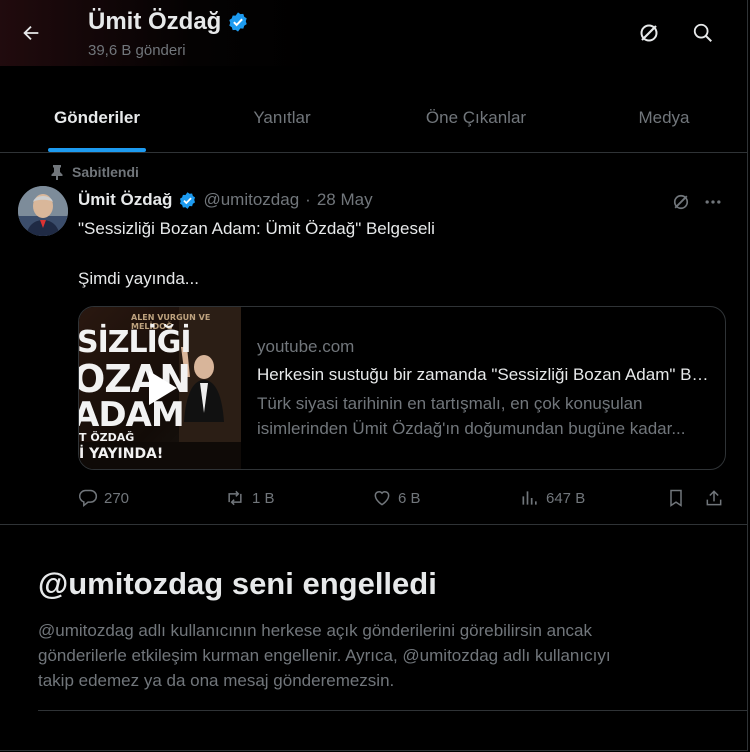 The image size is (750, 752). I want to click on reply-button: 270, so click(103, 498).